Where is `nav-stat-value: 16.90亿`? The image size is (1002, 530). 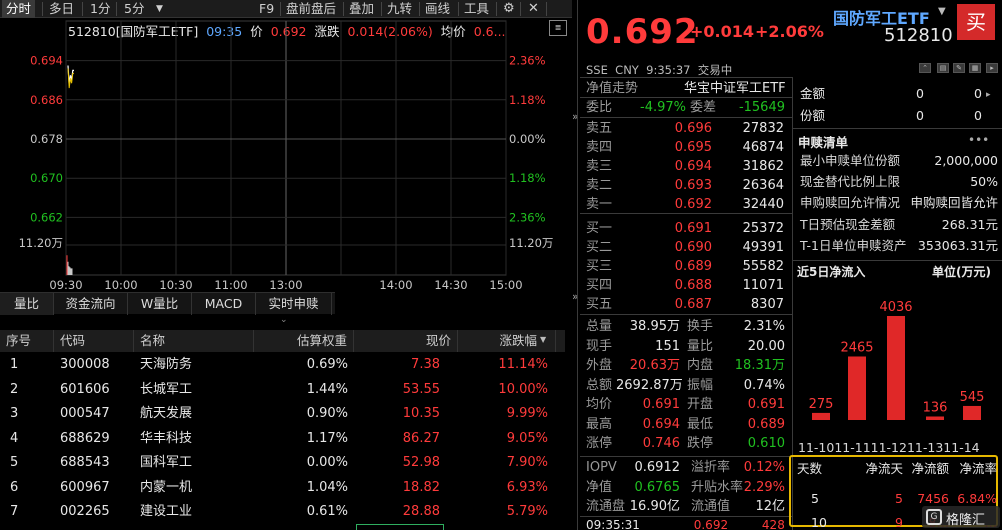
nav-stat-value: 16.90亿 is located at coordinates (654, 506).